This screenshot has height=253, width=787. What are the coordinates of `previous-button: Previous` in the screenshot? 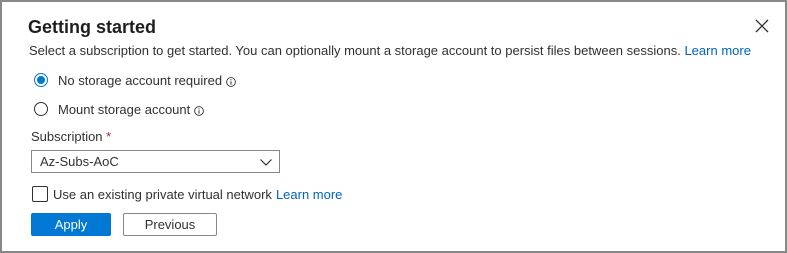 It's located at (170, 224).